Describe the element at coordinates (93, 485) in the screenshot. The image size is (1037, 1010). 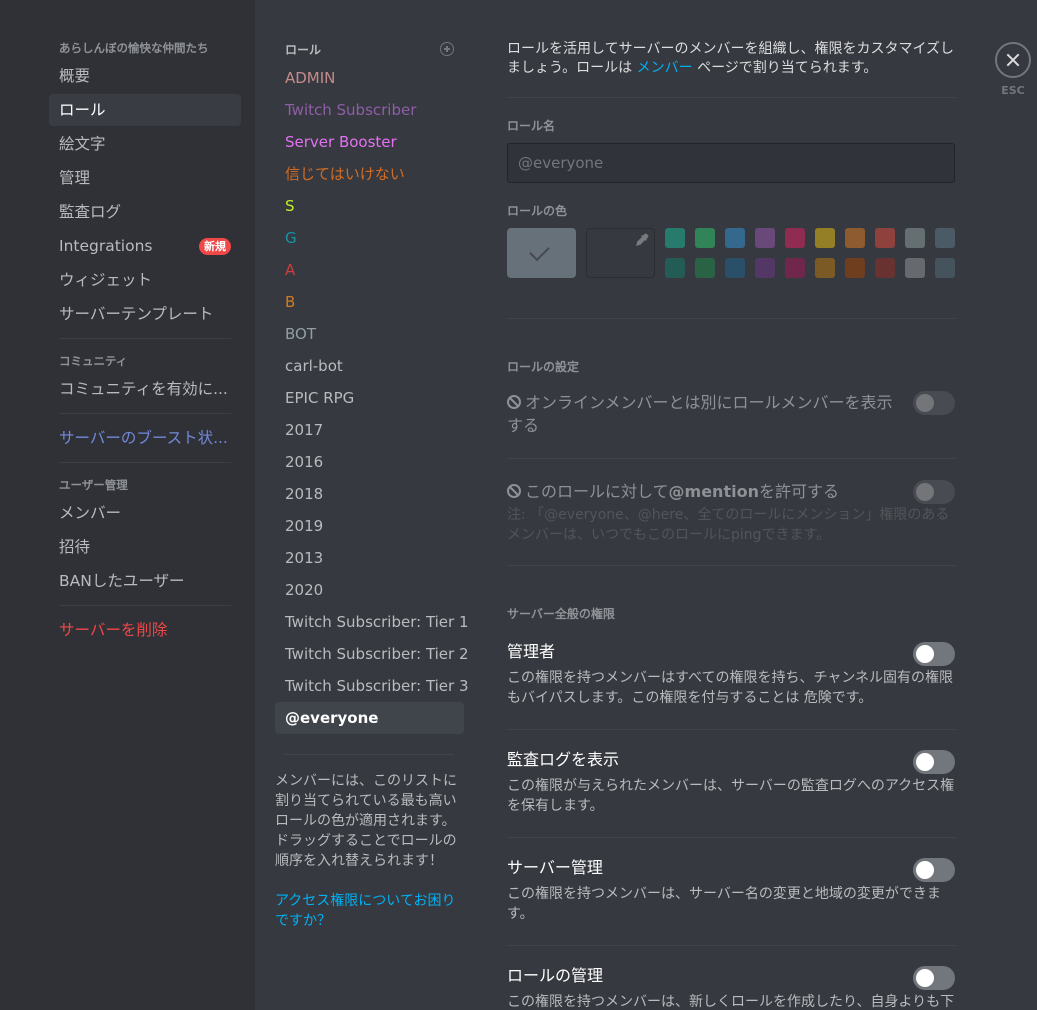
I see `user-management-header: ユーザー管理` at that location.